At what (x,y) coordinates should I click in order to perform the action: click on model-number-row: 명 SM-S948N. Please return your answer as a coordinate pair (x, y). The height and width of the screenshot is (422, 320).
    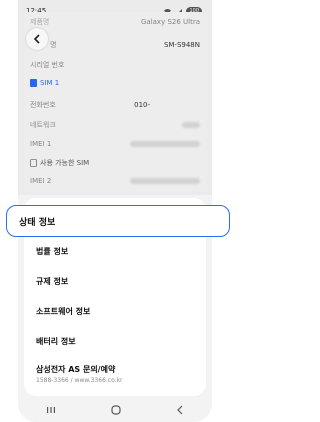
    Looking at the image, I should click on (115, 45).